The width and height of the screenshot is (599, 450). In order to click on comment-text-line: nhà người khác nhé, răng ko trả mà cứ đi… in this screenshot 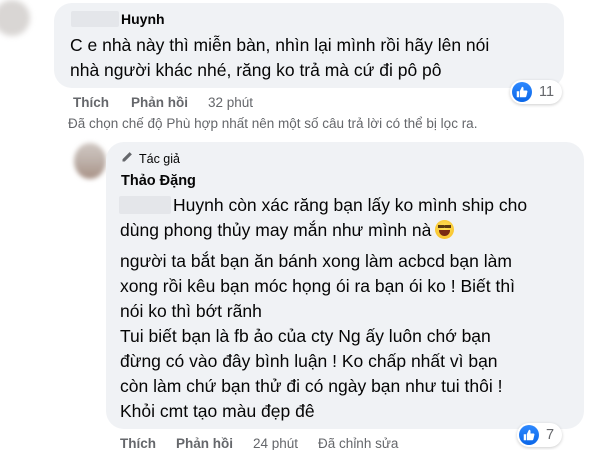, I will do `click(256, 70)`.